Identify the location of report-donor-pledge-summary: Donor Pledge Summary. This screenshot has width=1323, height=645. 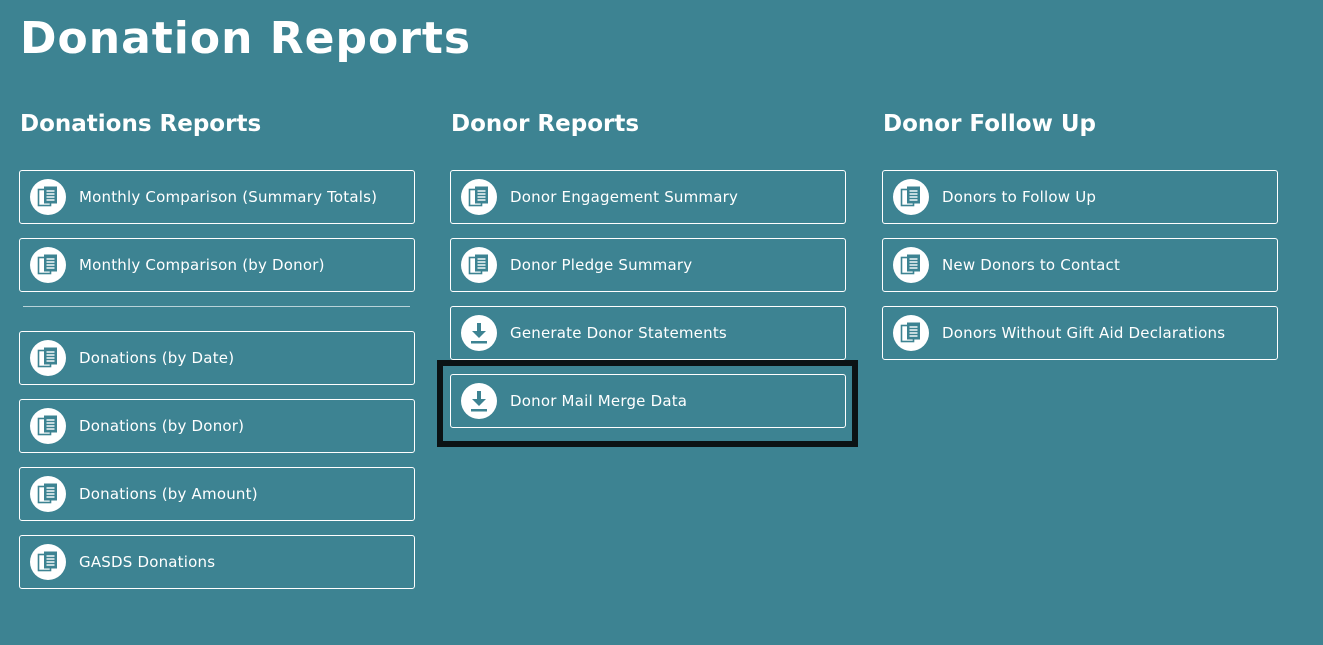
(648, 265).